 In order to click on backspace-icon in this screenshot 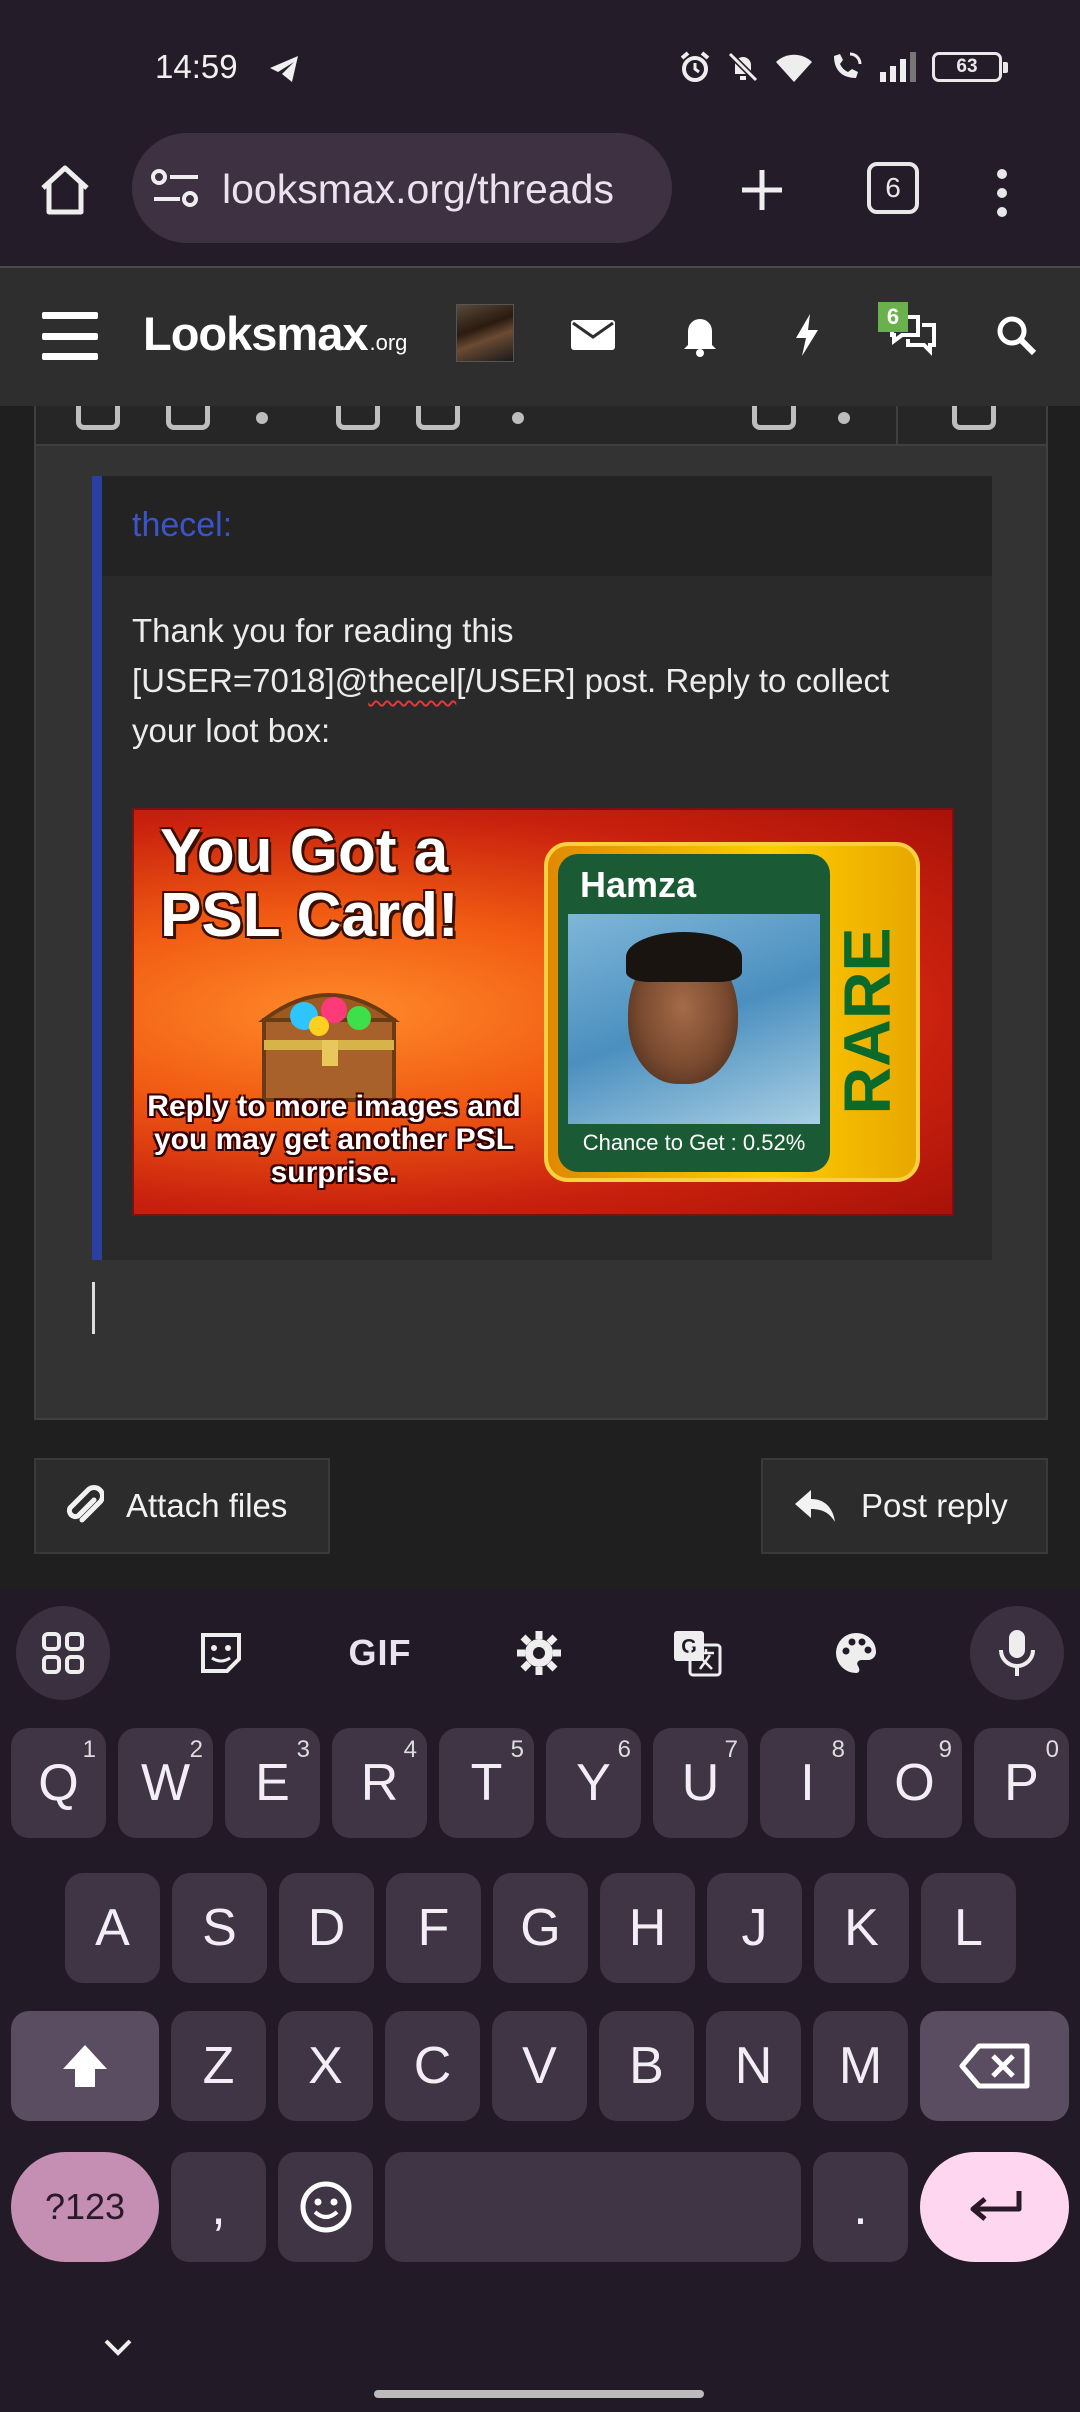, I will do `click(994, 2066)`.